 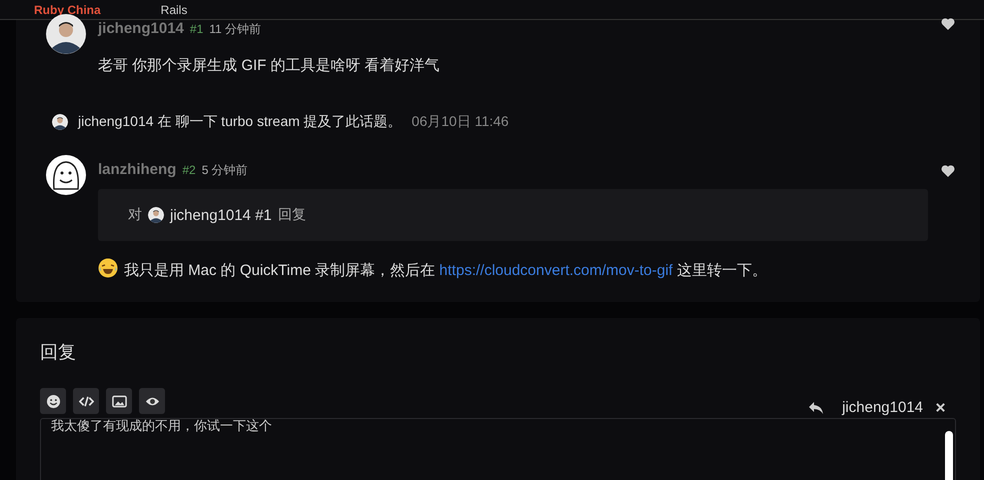 I want to click on author-name: lanzhiheng, so click(x=137, y=169).